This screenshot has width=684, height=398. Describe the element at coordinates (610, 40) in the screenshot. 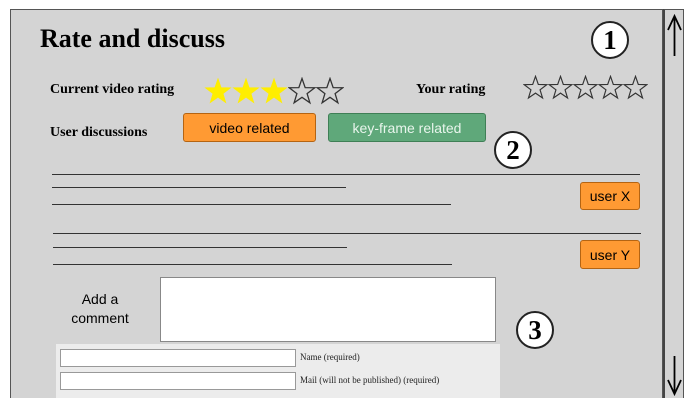

I see `callout-1: 1` at that location.